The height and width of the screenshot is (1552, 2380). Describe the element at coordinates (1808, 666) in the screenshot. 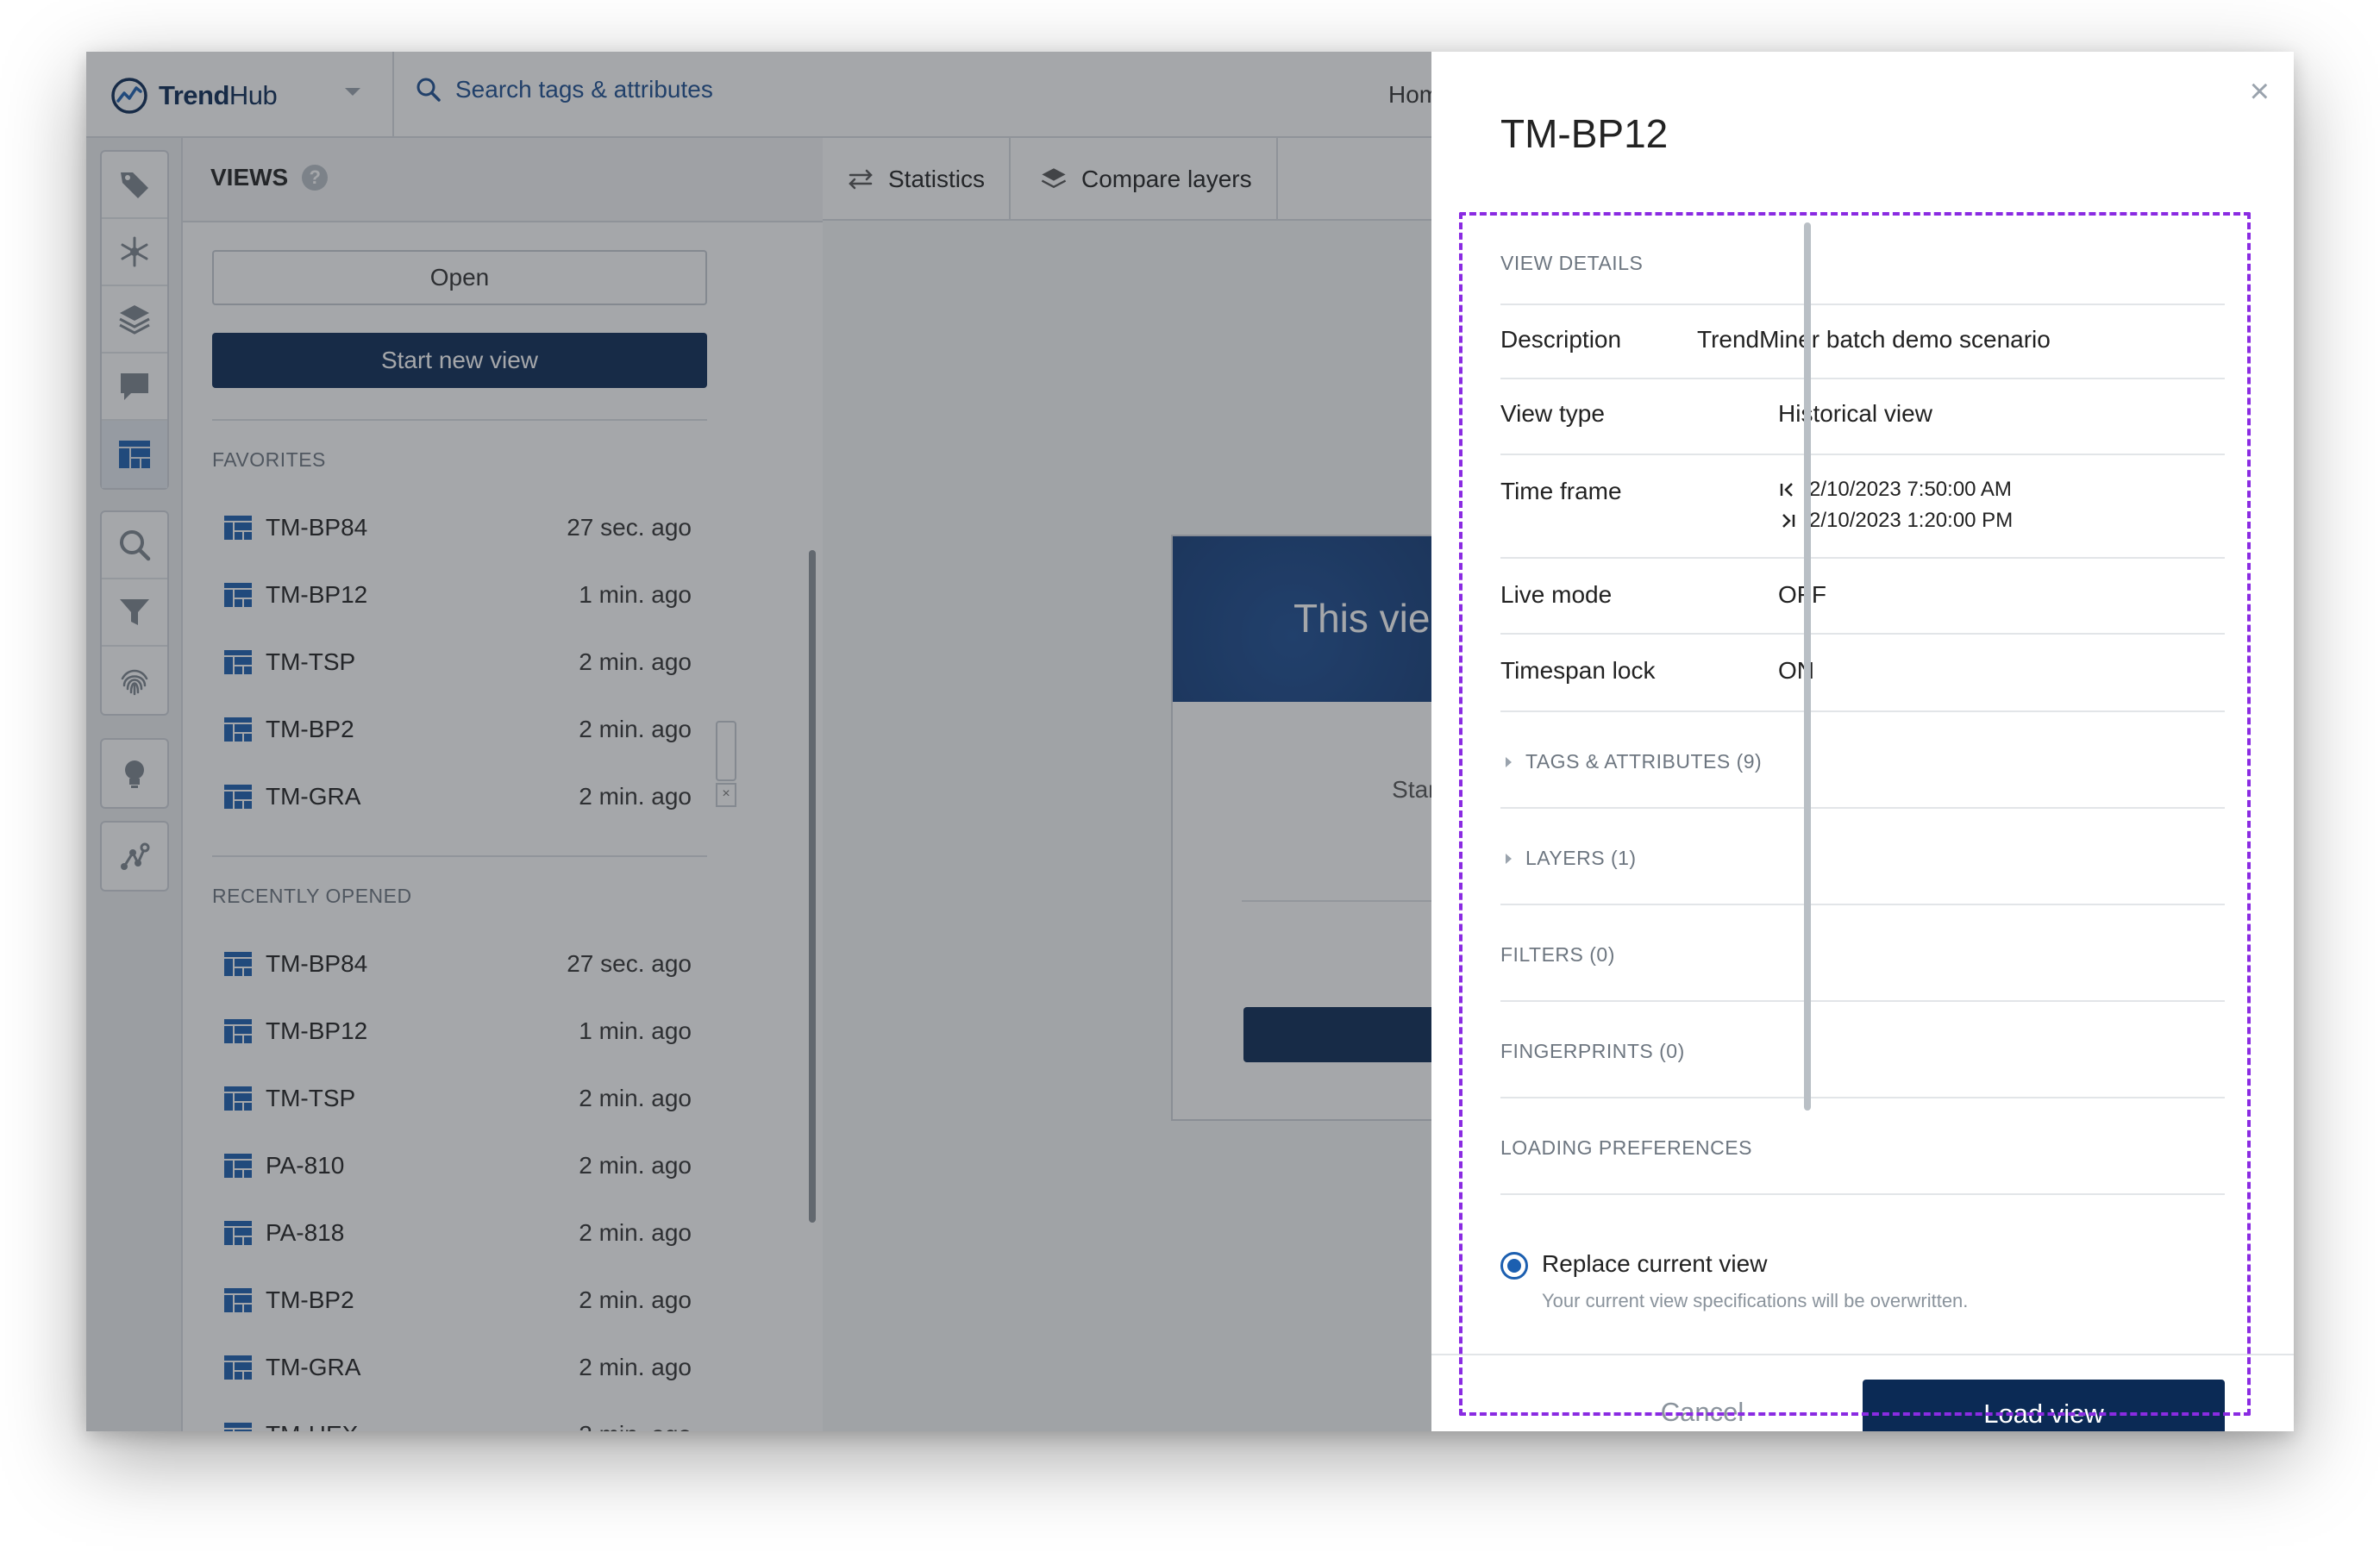

I see `drawer-scrollbar` at that location.